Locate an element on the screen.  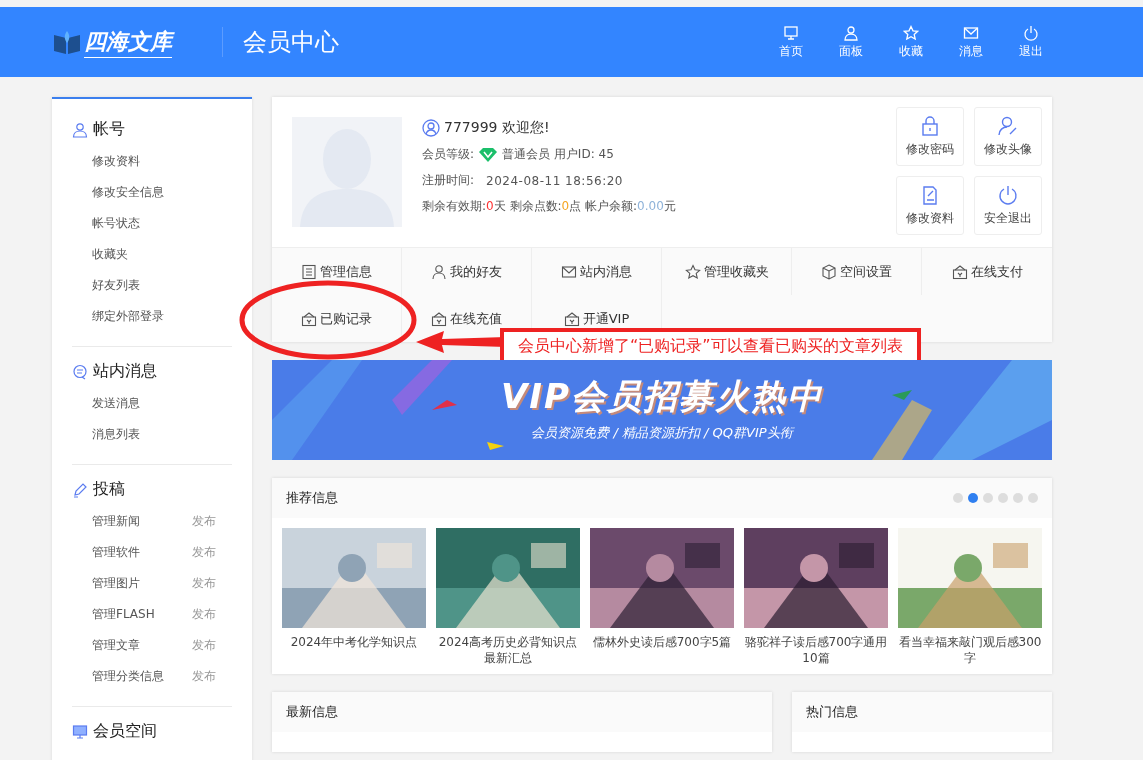
panel-title: 热门信息 is located at coordinates (832, 712).